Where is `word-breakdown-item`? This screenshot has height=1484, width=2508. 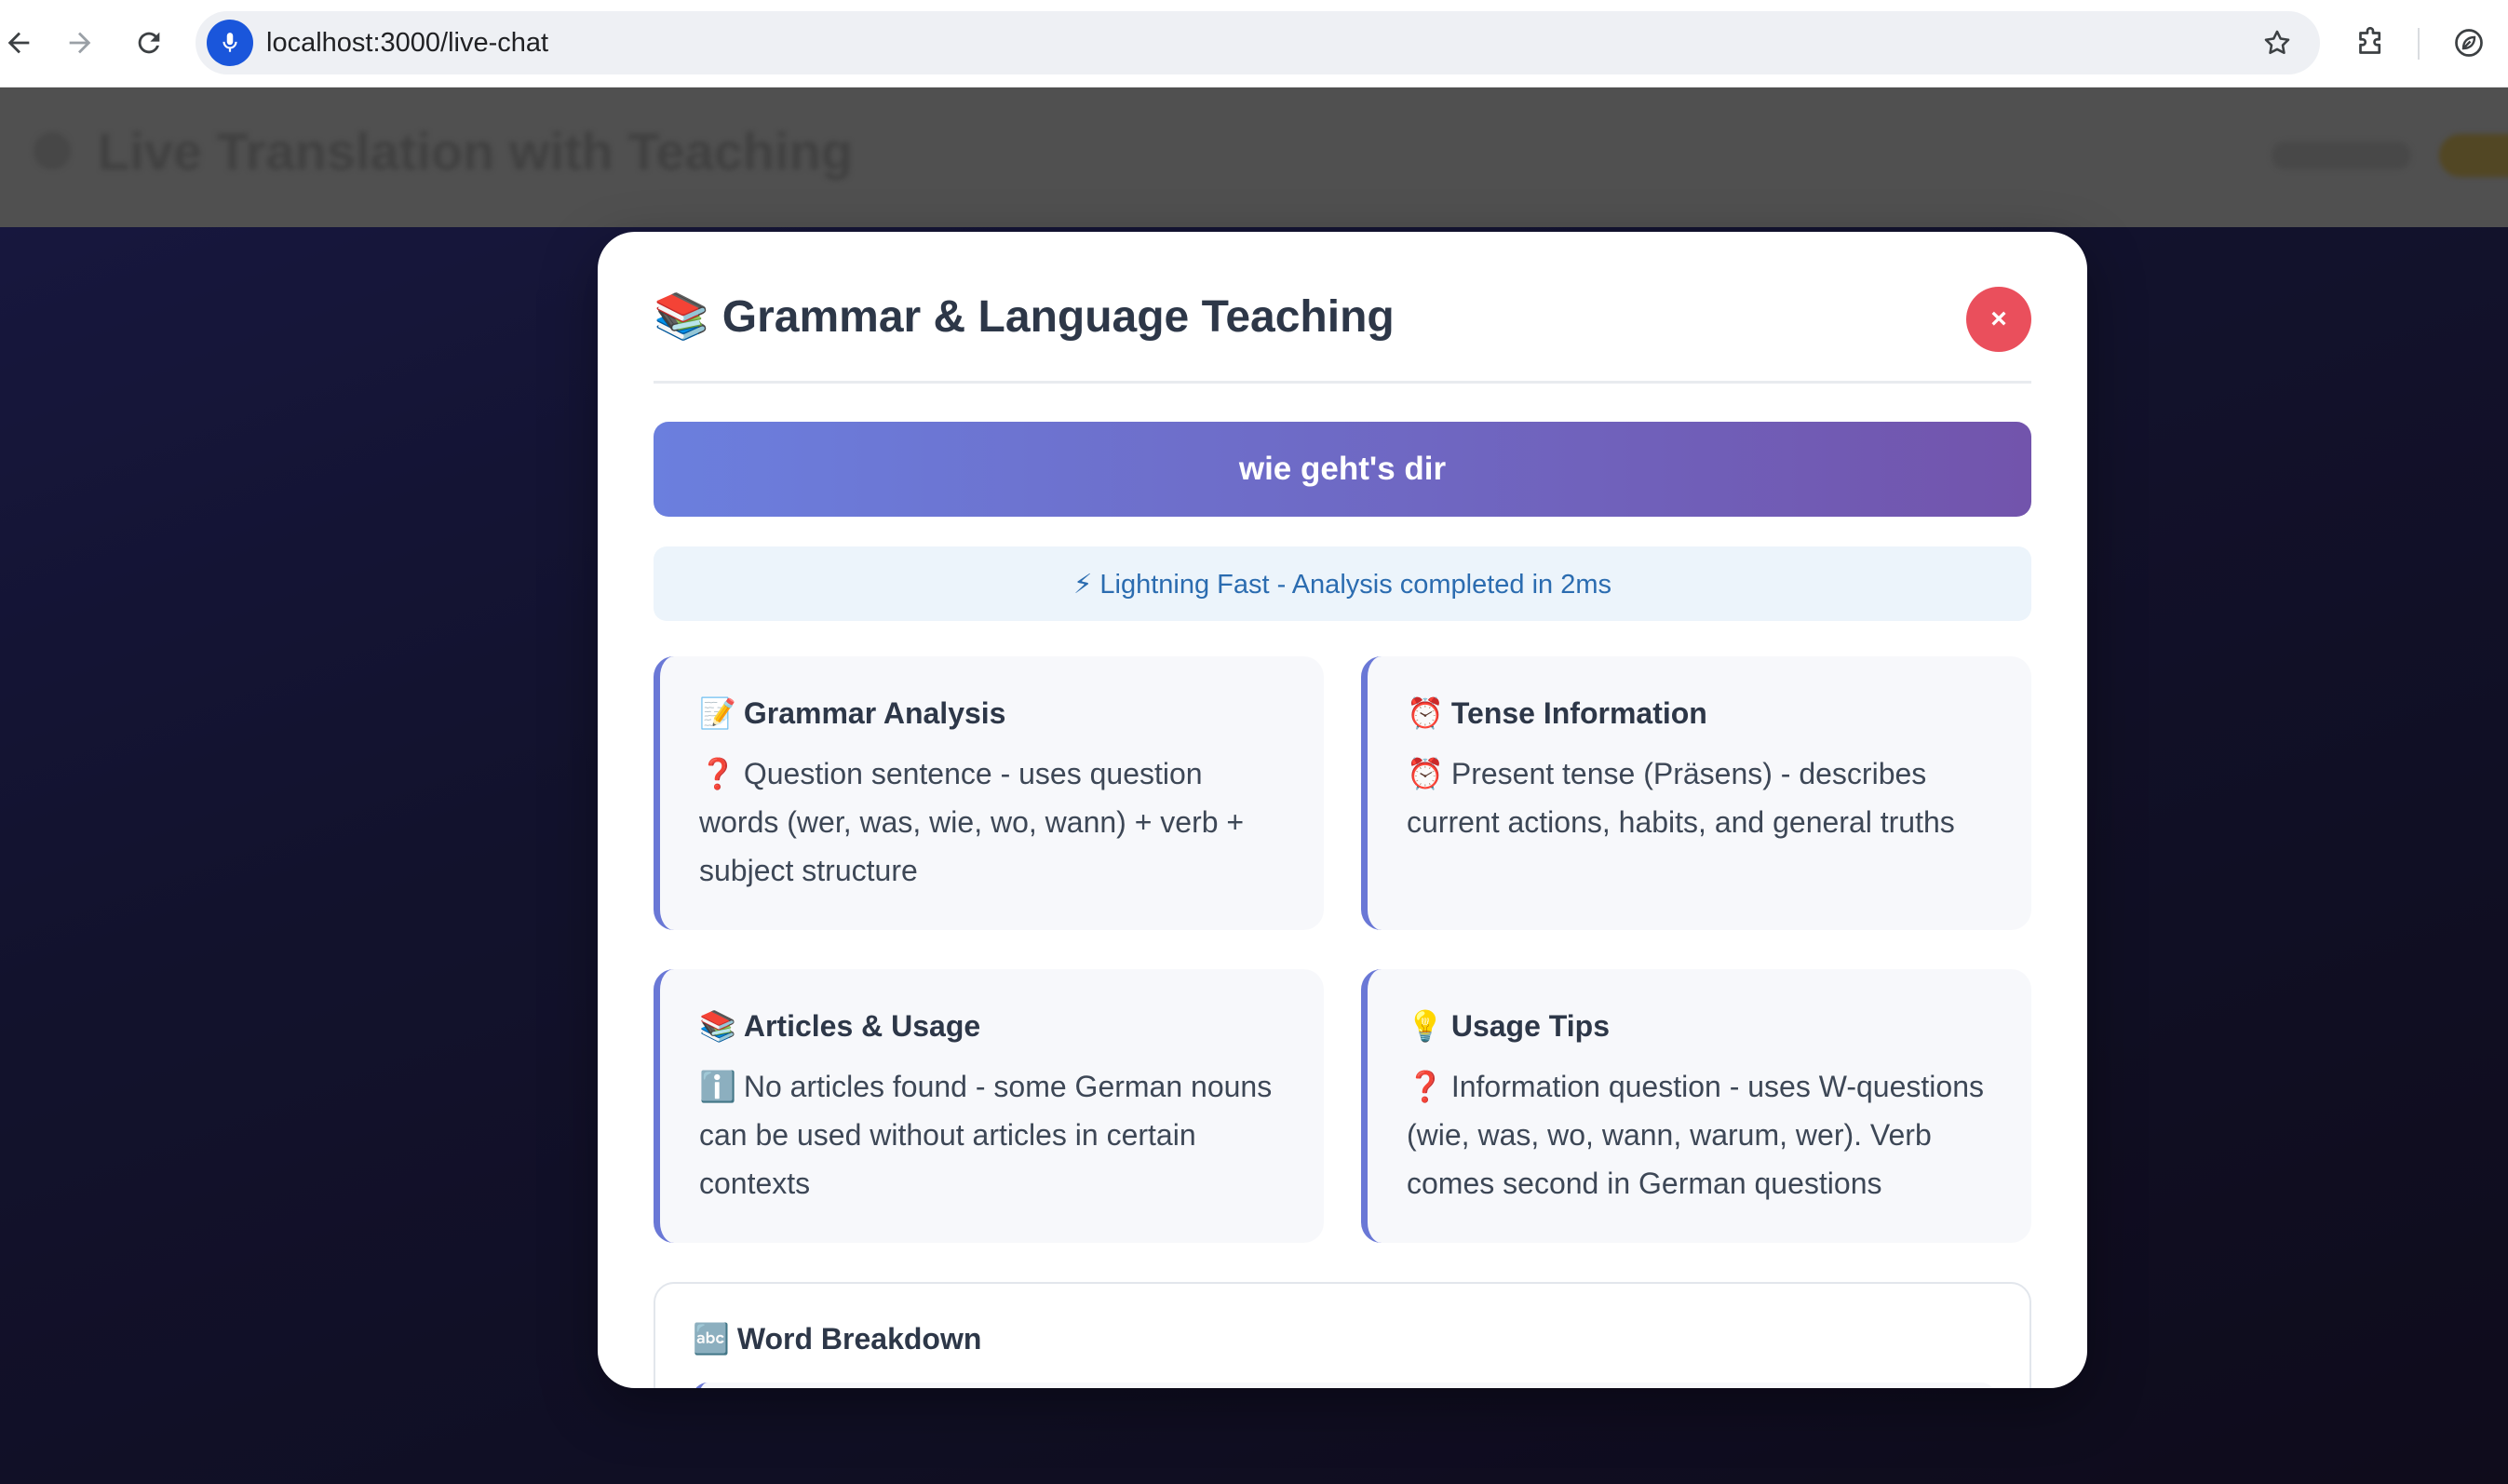 word-breakdown-item is located at coordinates (1345, 1385).